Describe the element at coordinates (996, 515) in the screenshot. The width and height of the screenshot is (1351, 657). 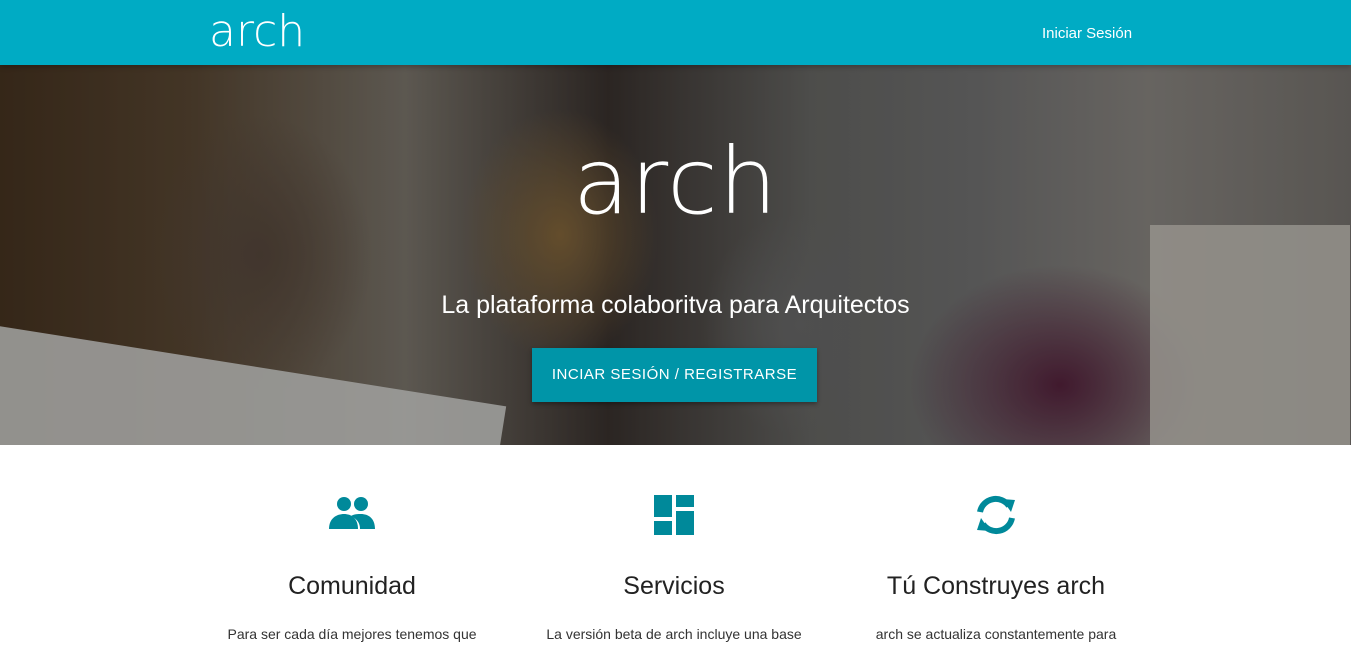
I see `sync-icon` at that location.